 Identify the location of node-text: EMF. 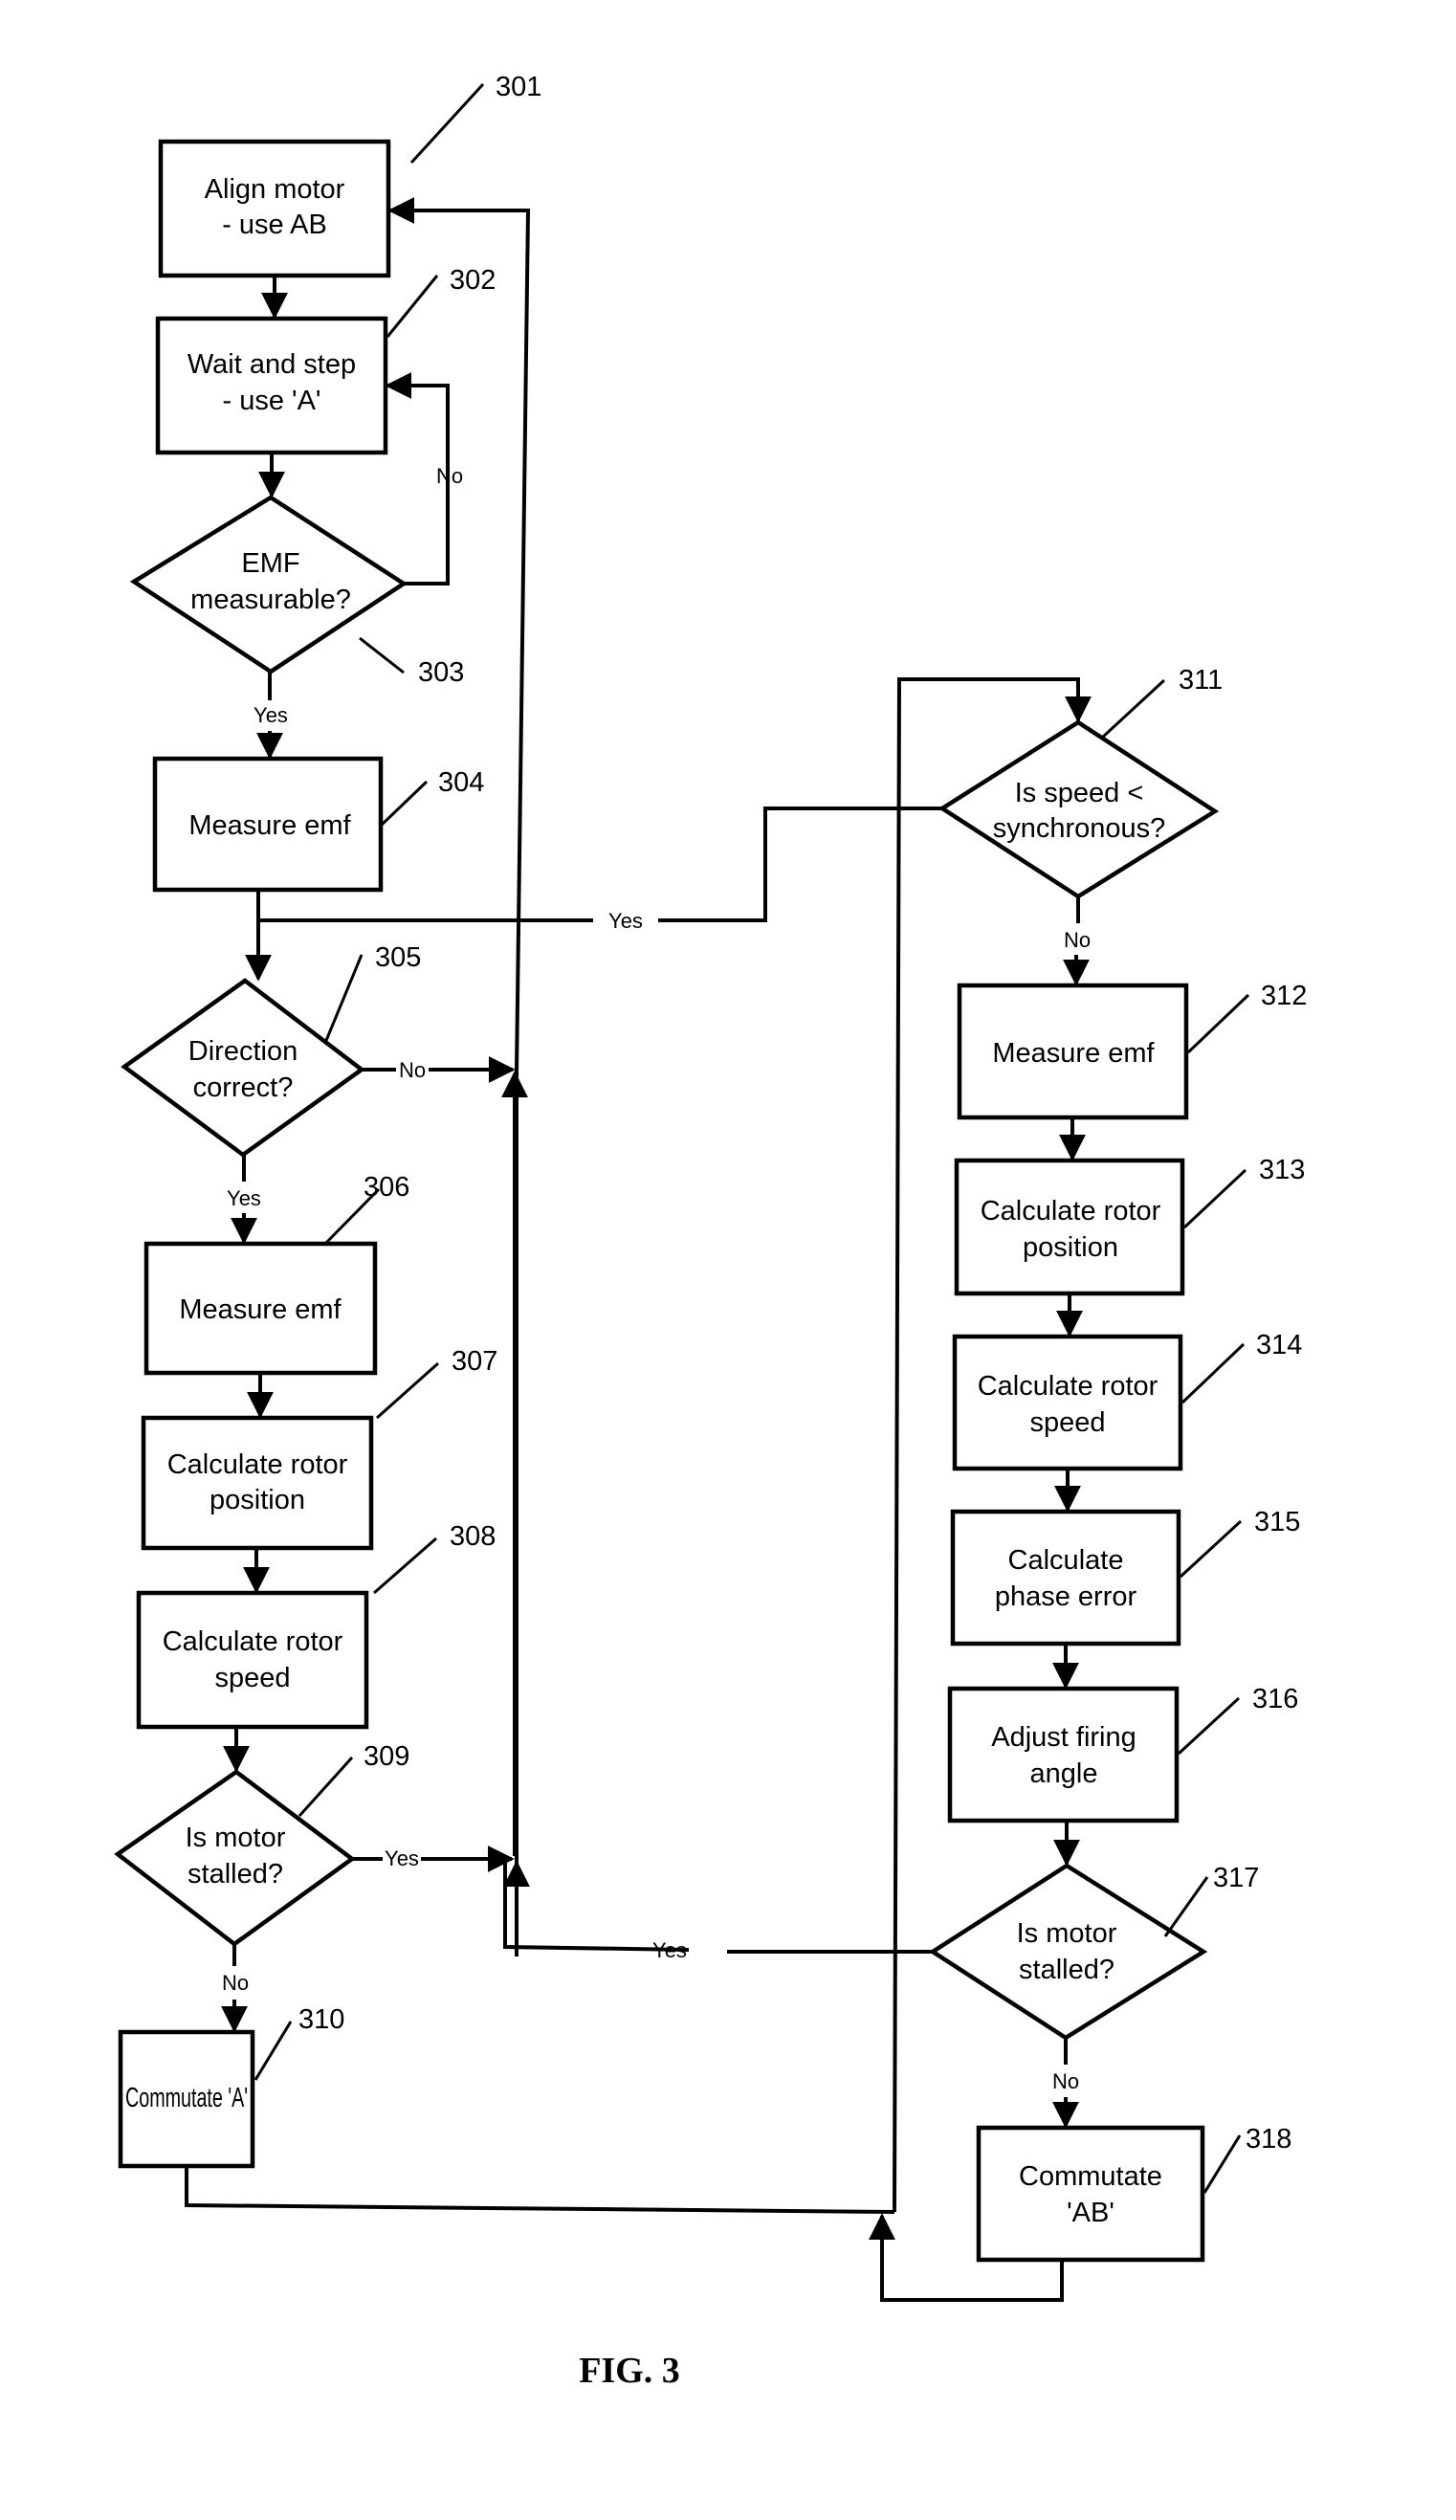
(270, 563).